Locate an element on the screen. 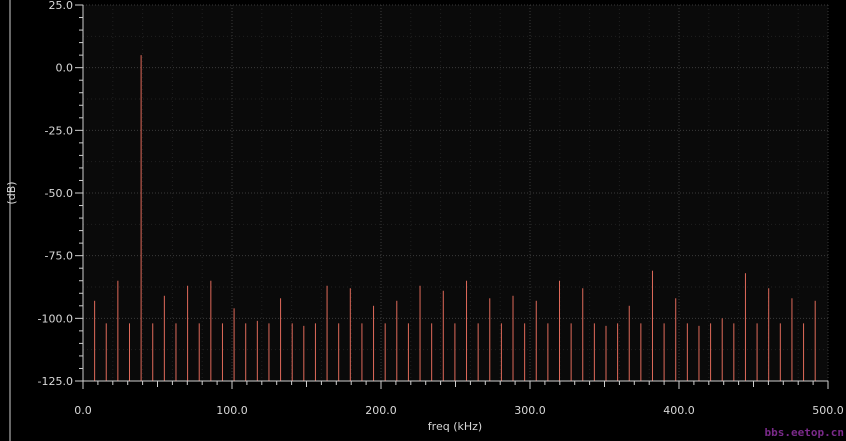 This screenshot has width=846, height=441. x-tick-label: 100.0 is located at coordinates (232, 410).